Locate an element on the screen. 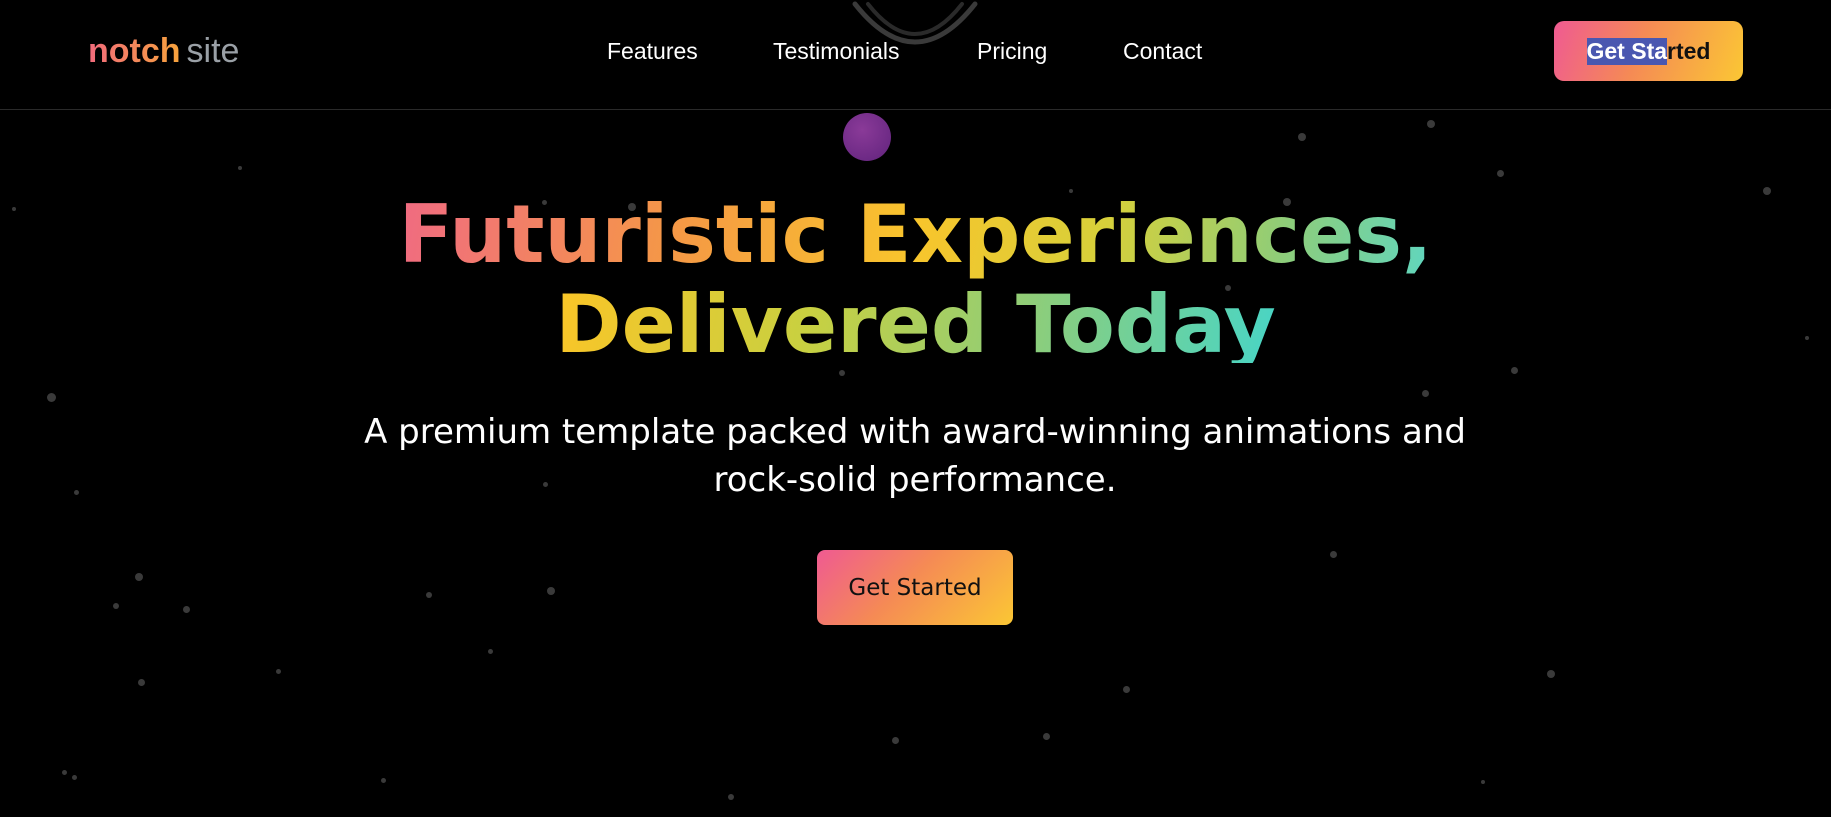 This screenshot has height=817, width=1831. header-get-started-button: Get Sta rted is located at coordinates (1648, 51).